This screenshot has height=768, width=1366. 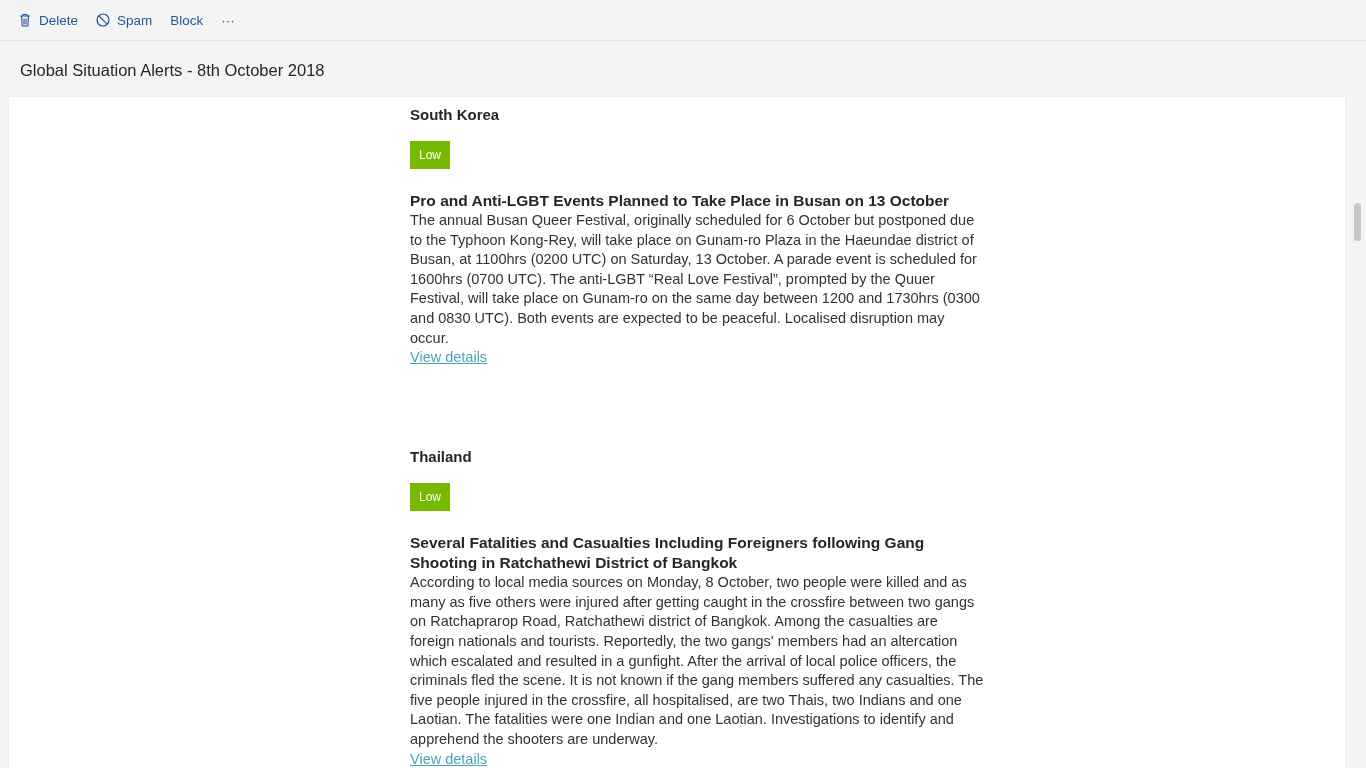 I want to click on toolbar-button: Delete, so click(x=48, y=20).